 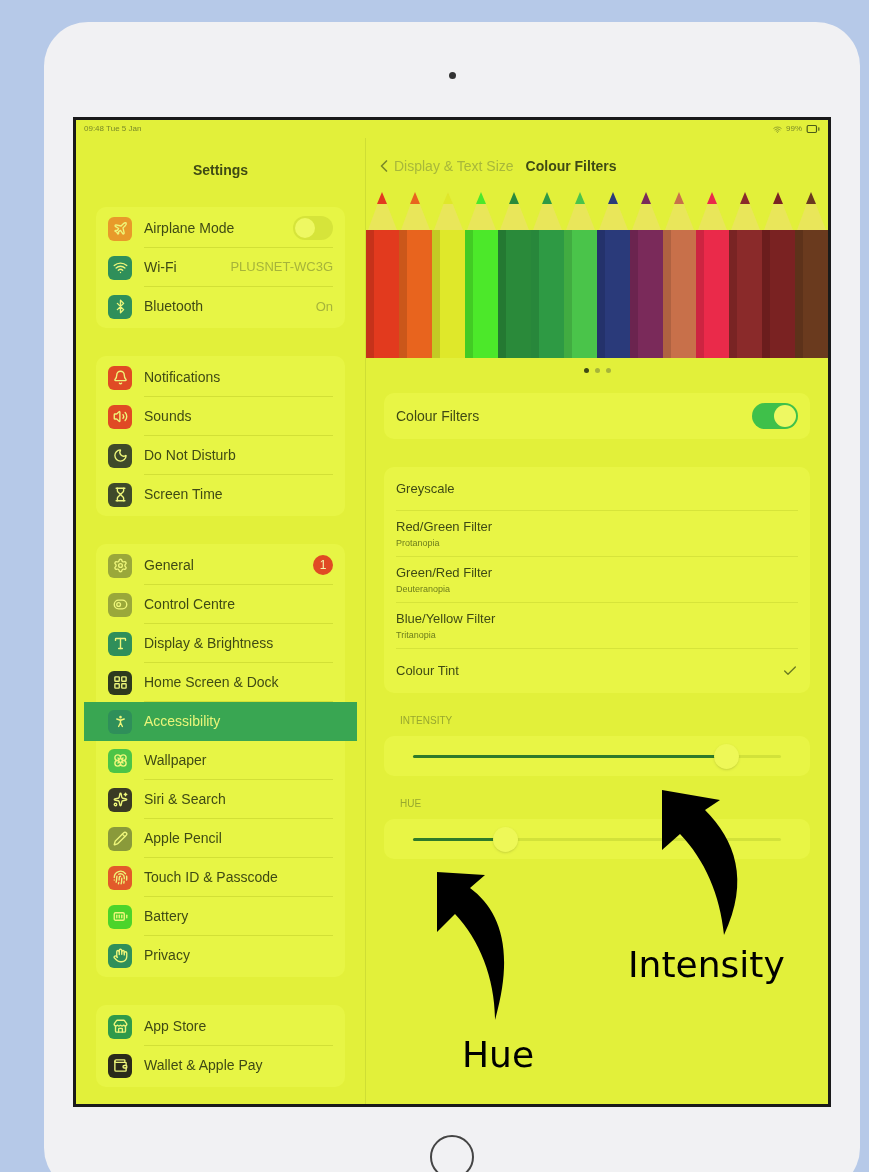 I want to click on row-label: Do Not Disturb, so click(x=190, y=455).